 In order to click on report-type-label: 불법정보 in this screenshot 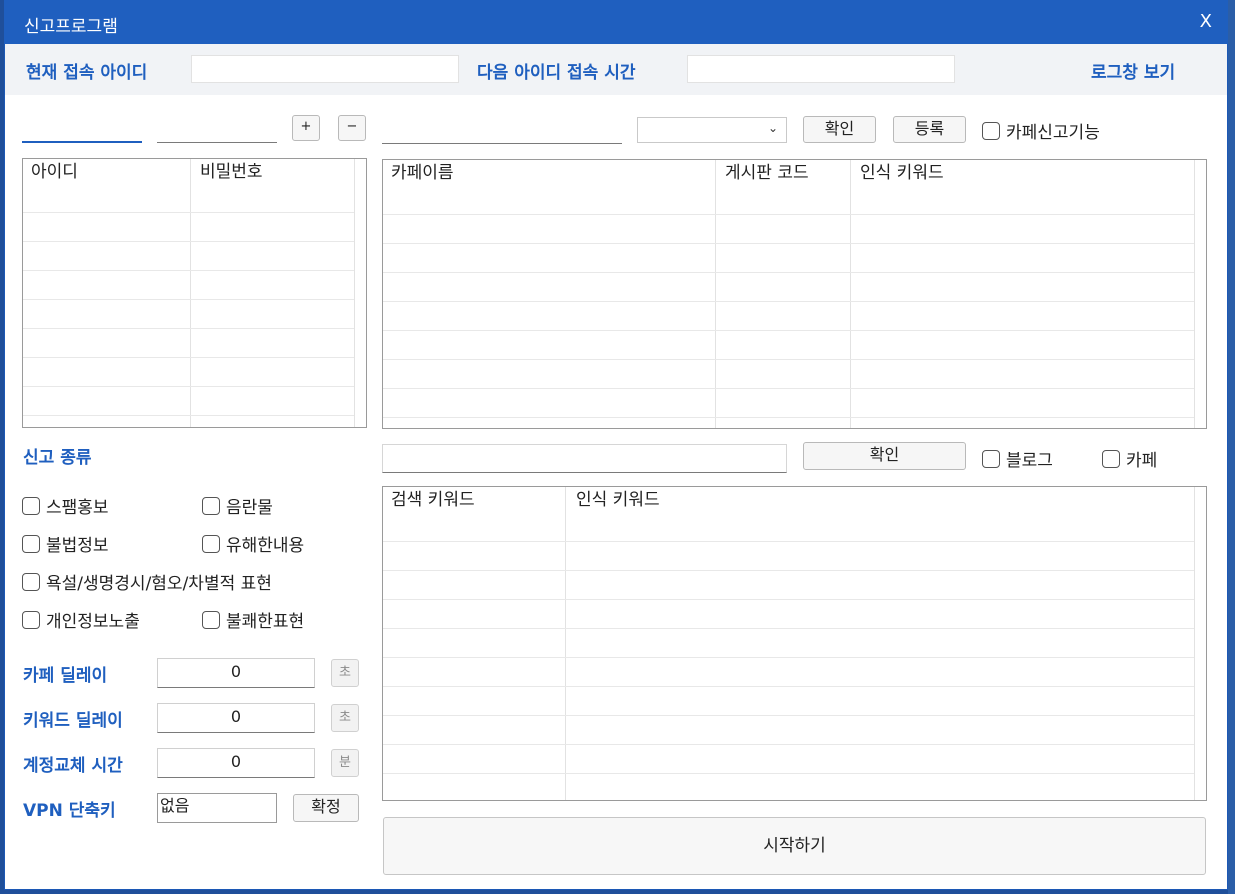, I will do `click(77, 546)`.